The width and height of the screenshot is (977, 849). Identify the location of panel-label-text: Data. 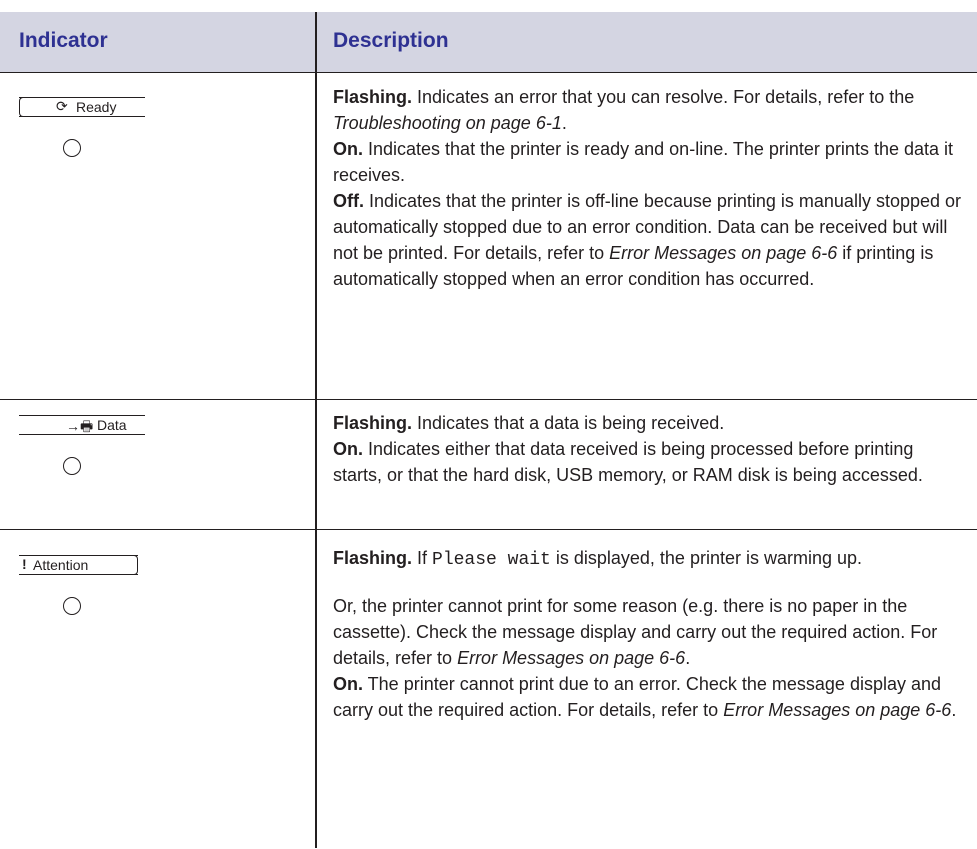
(112, 425).